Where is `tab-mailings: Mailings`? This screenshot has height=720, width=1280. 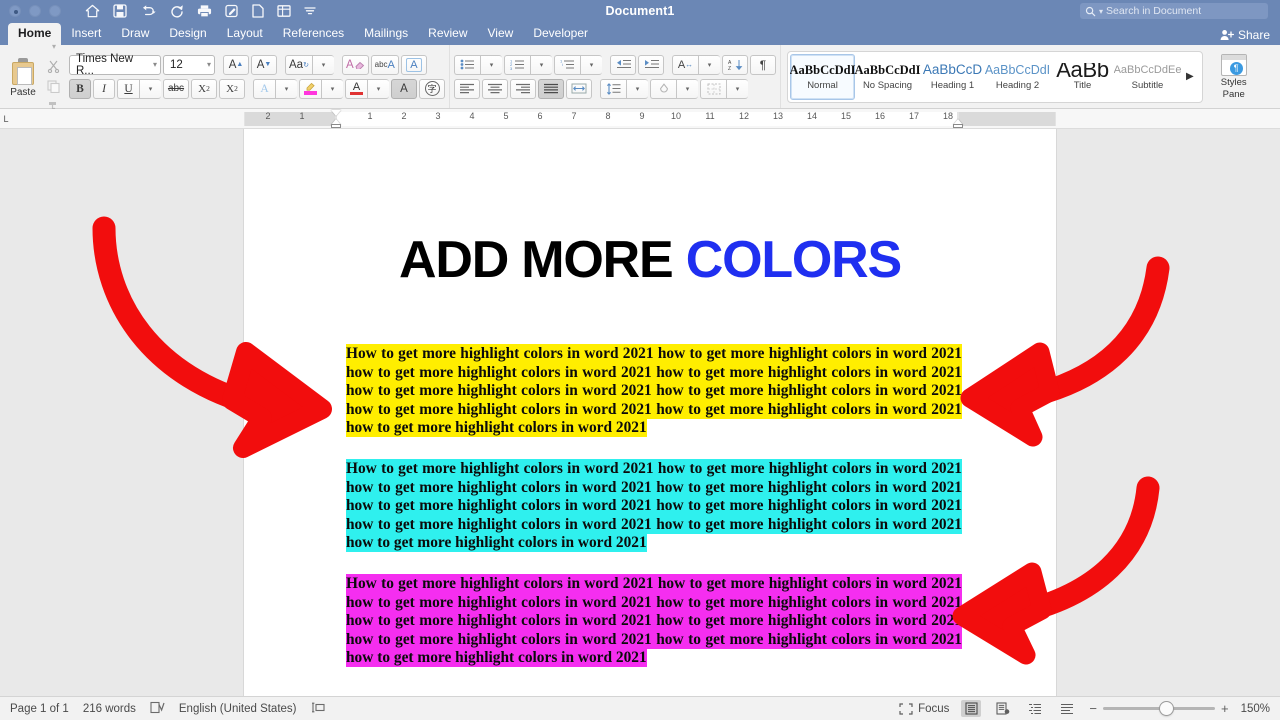 tab-mailings: Mailings is located at coordinates (386, 34).